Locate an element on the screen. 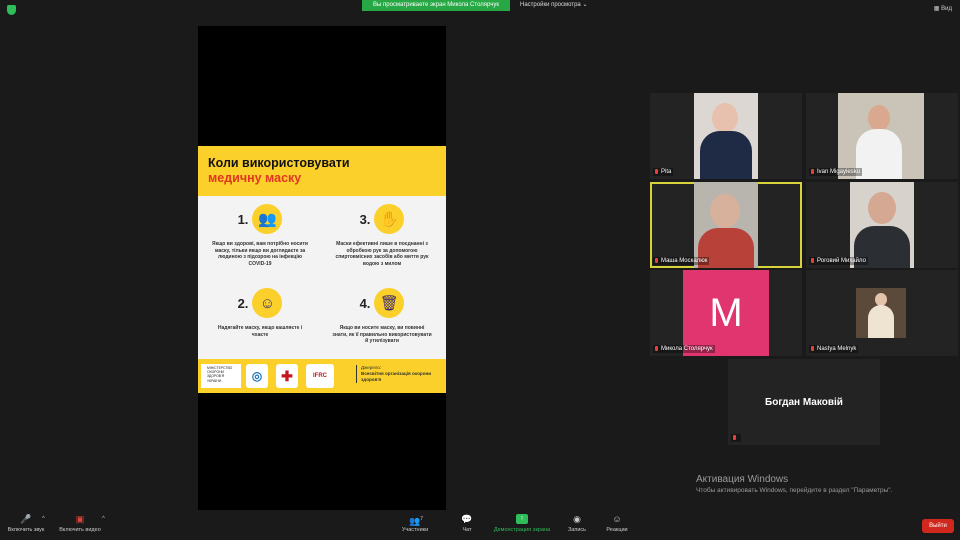 Image resolution: width=960 pixels, height=540 pixels. hand-washing-icon: ✋ is located at coordinates (389, 219).